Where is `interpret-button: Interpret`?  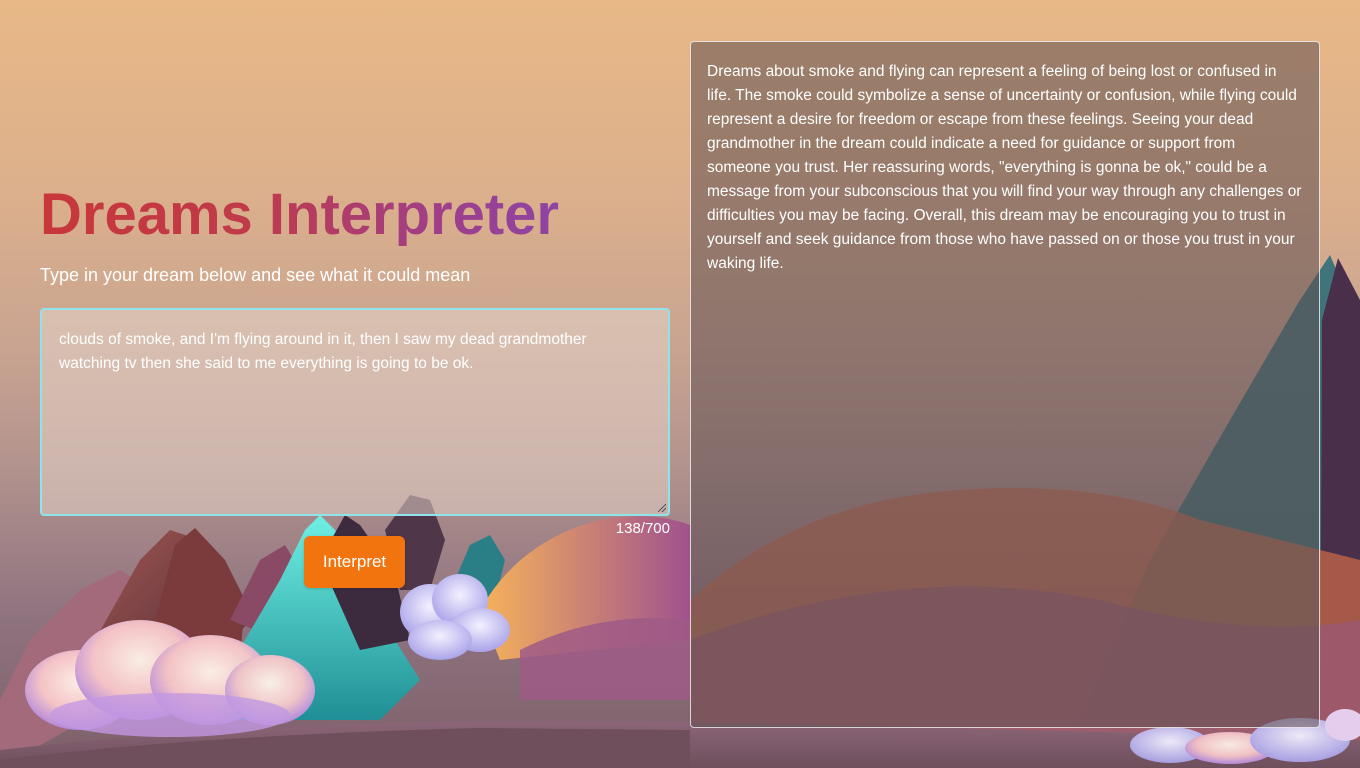 interpret-button: Interpret is located at coordinates (354, 562).